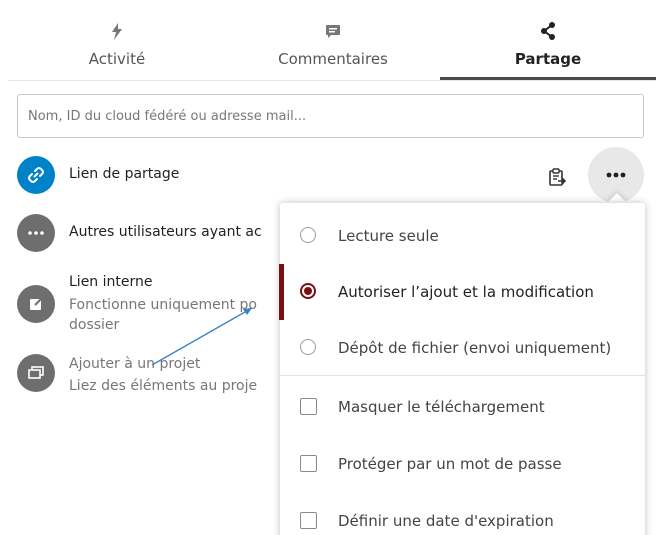  I want to click on allow-upload-edit-radio, so click(308, 291).